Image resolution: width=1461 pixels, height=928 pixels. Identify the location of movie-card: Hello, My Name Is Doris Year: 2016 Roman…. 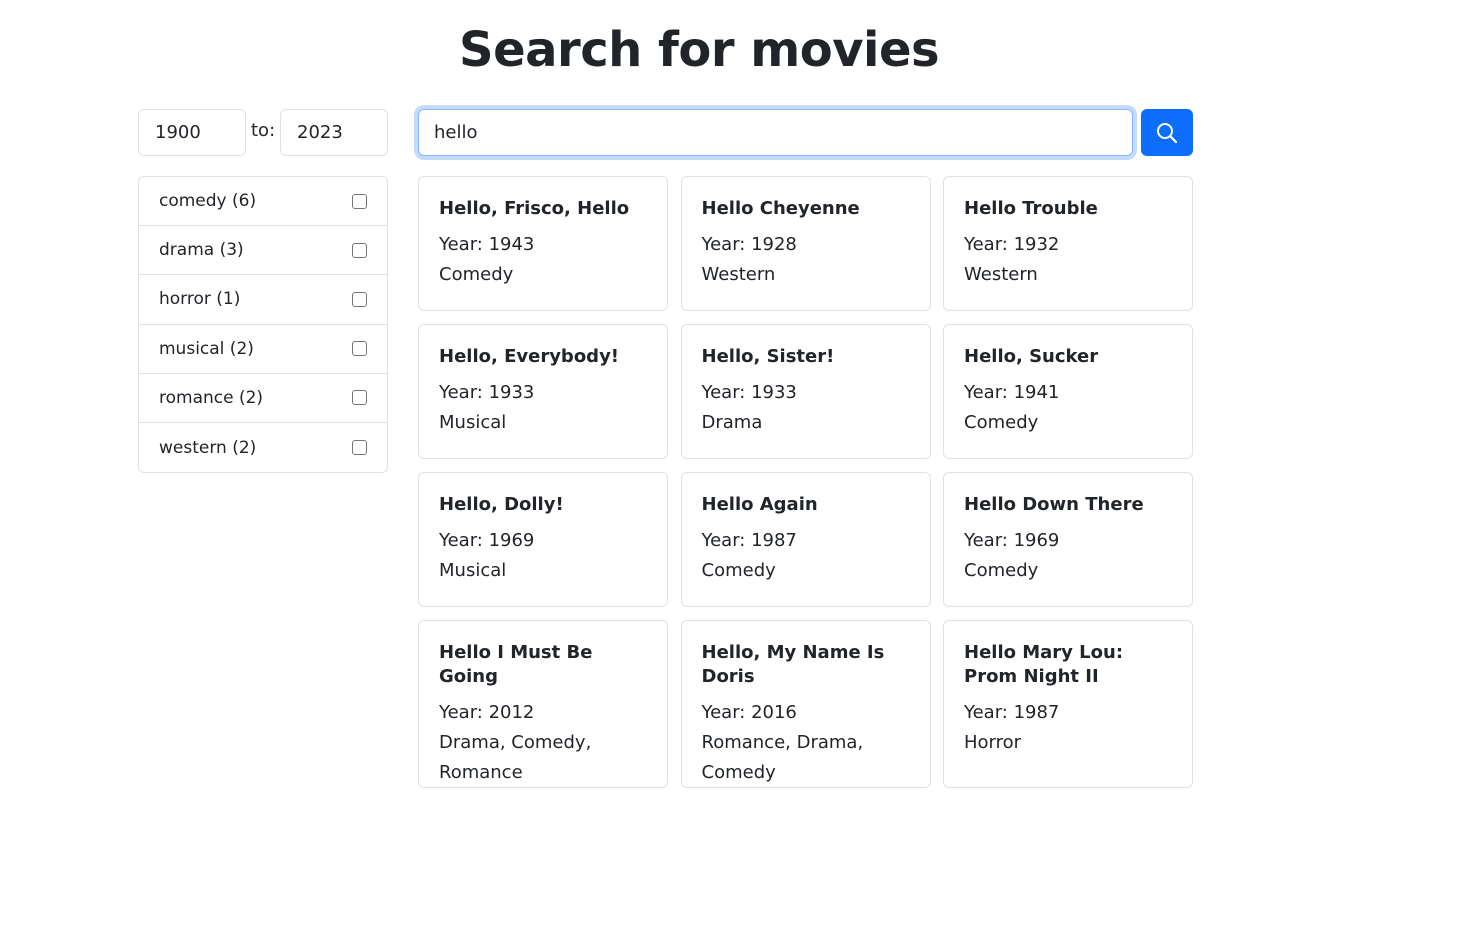
(805, 704).